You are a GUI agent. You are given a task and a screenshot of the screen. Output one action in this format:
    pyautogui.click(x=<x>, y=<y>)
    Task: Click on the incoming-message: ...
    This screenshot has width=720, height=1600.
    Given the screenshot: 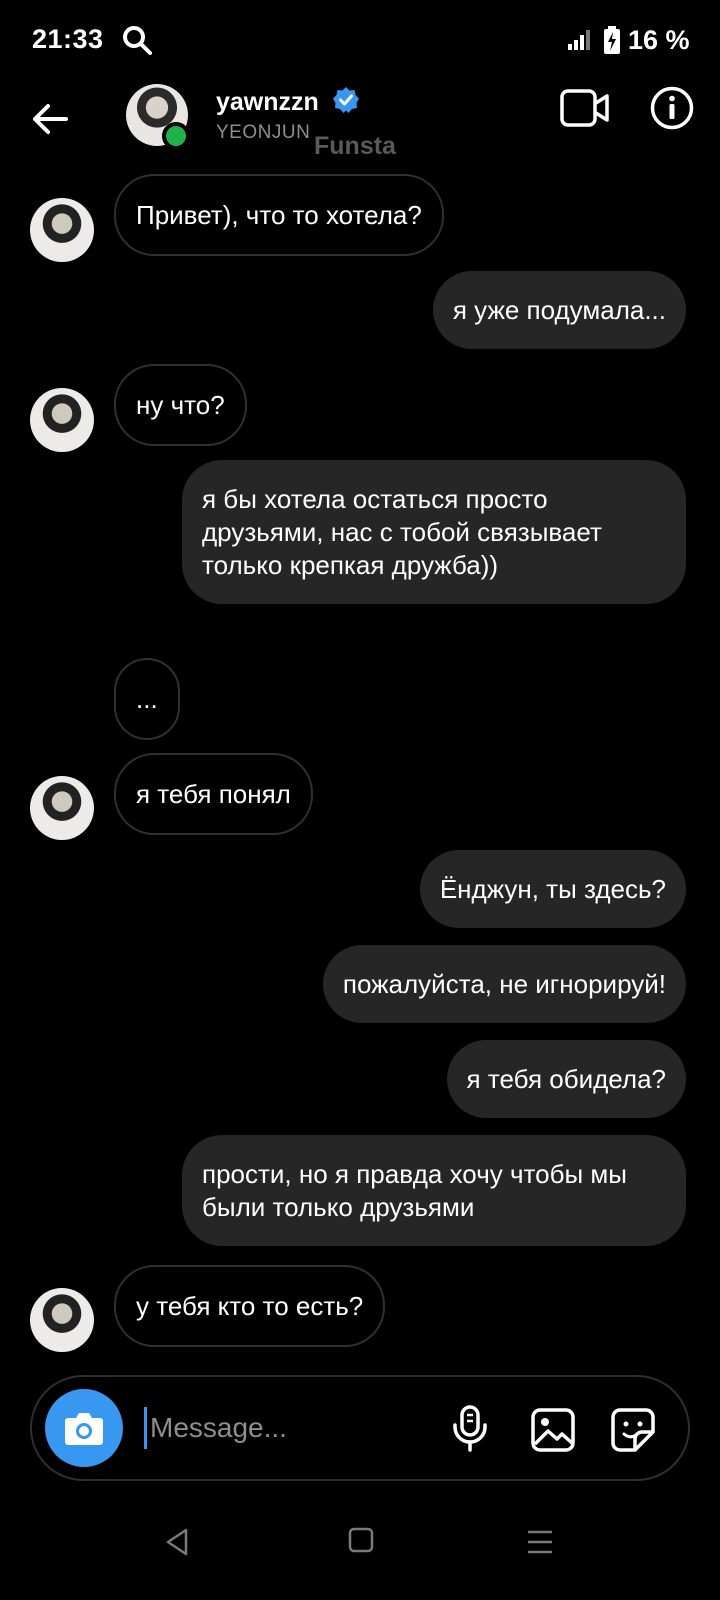 What is the action you would take?
    pyautogui.click(x=147, y=699)
    